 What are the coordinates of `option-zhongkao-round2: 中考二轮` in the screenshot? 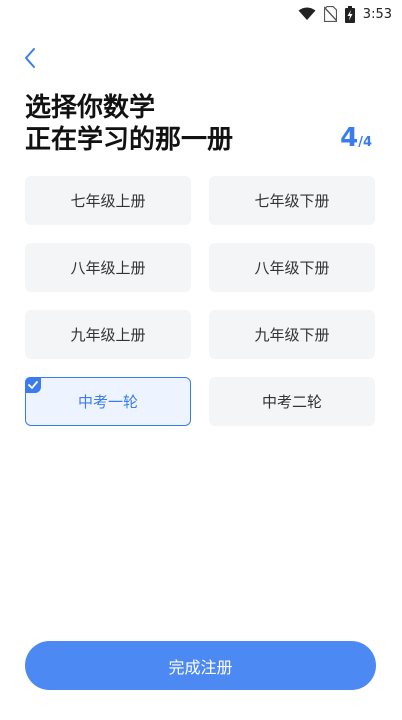 It's located at (292, 401).